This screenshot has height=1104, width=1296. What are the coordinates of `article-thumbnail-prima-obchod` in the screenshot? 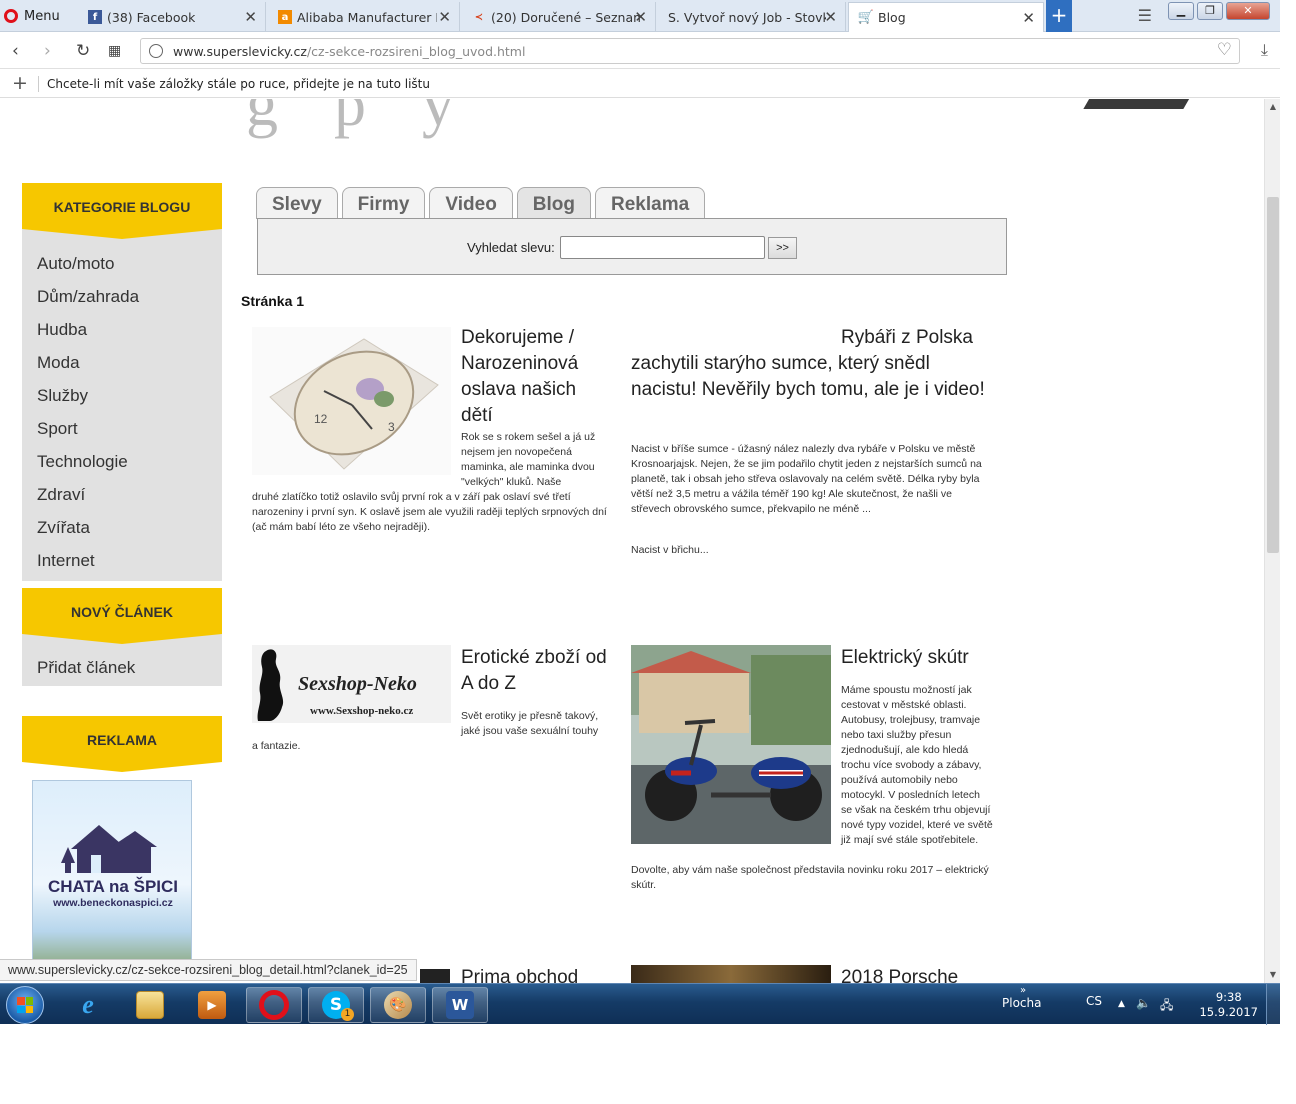 It's located at (435, 976).